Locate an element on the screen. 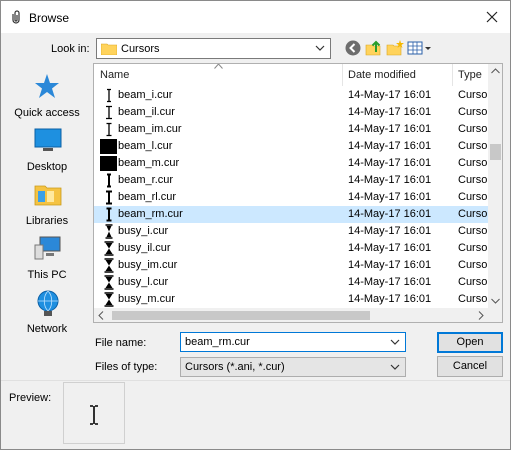 Image resolution: width=511 pixels, height=450 pixels. column-type: Type is located at coordinates (470, 75).